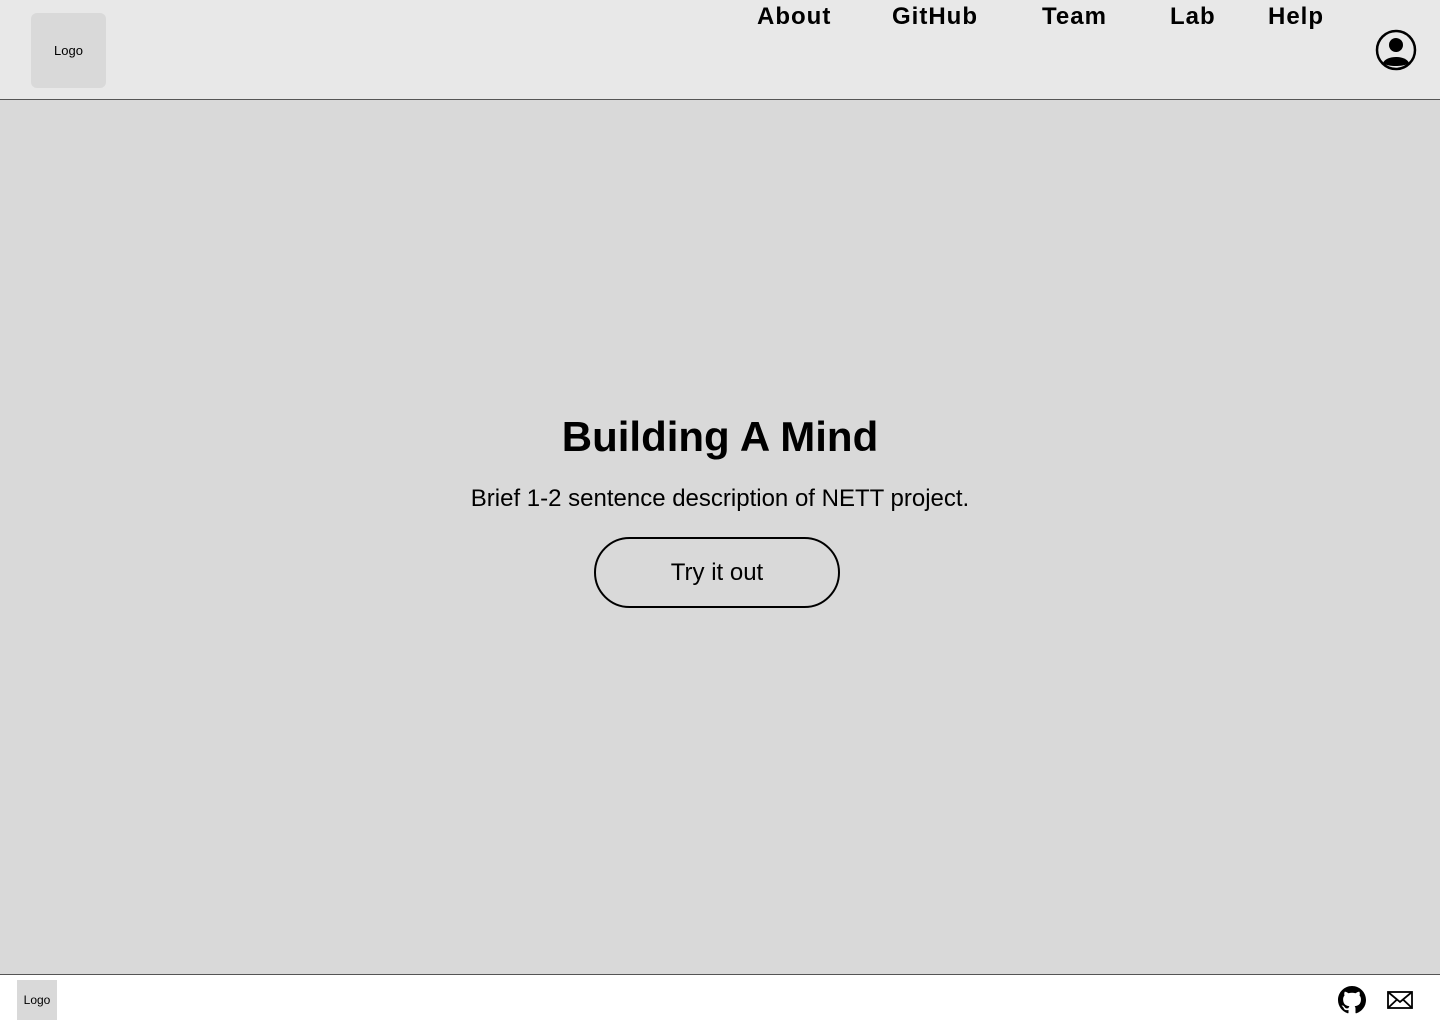  I want to click on nav-item-help: Help, so click(1296, 17).